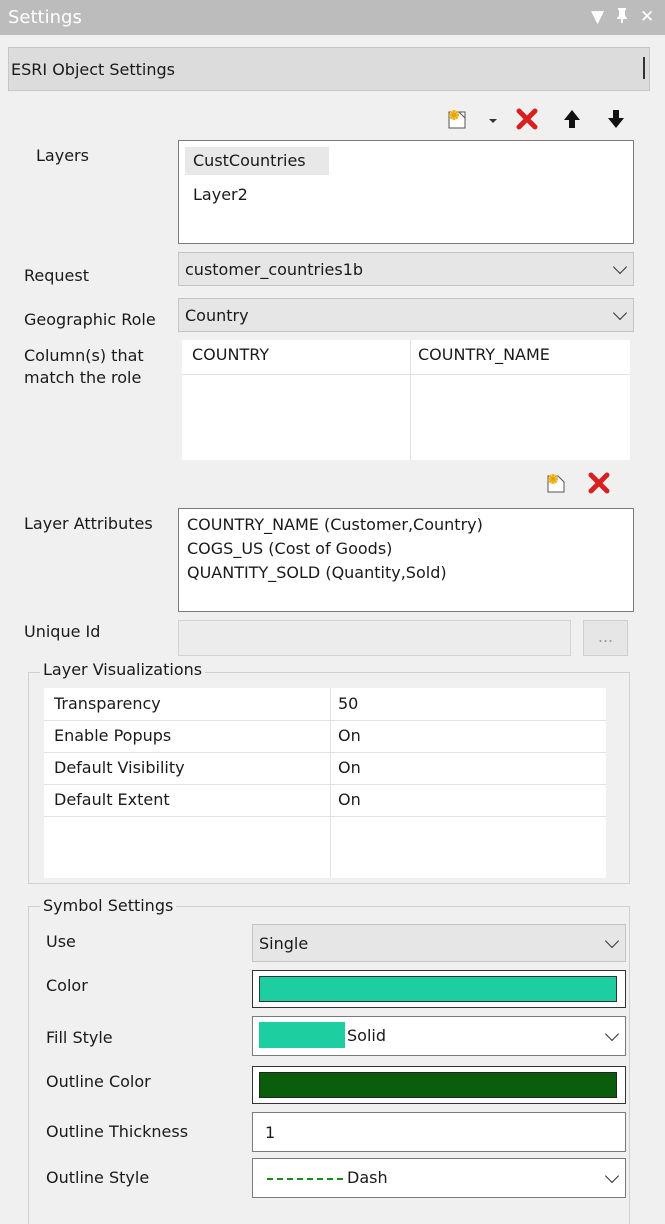 Image resolution: width=665 pixels, height=1224 pixels. I want to click on unique-id-input, so click(374, 638).